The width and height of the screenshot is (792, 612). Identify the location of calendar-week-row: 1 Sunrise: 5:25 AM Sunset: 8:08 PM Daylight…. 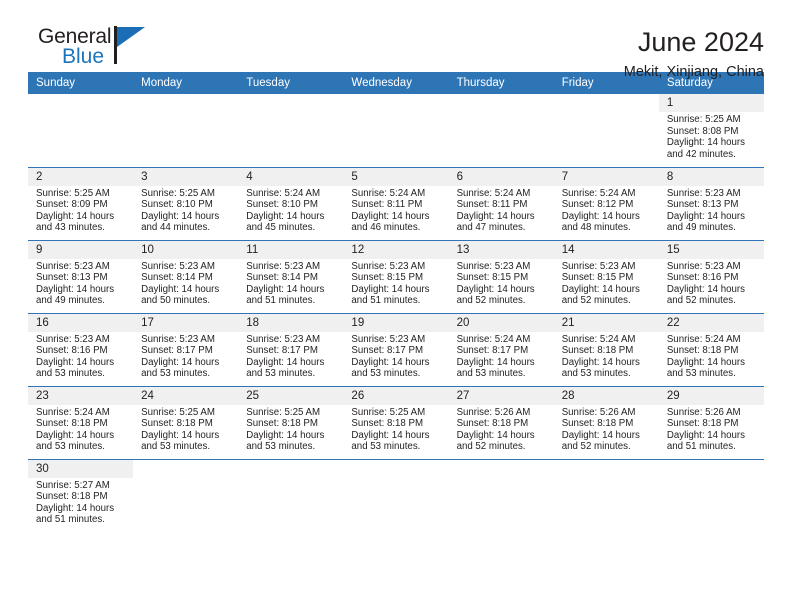
(396, 131).